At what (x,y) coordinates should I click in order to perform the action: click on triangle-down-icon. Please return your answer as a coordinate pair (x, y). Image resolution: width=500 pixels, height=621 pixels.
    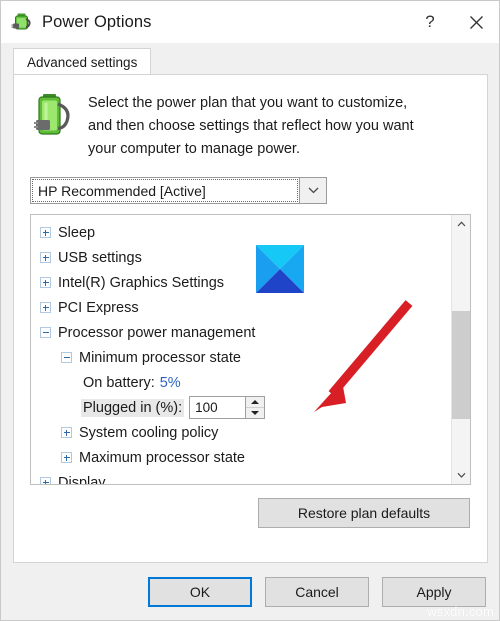
    Looking at the image, I should click on (255, 413).